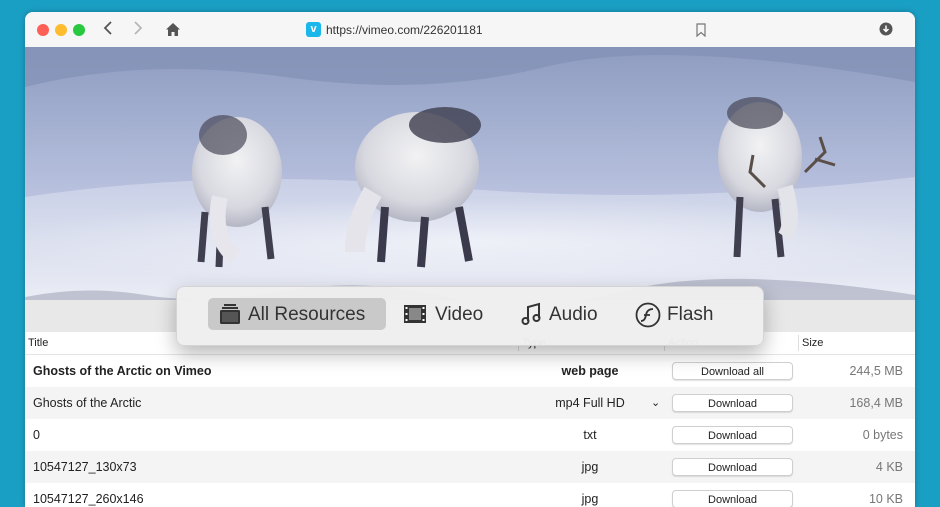 The image size is (940, 507). What do you see at coordinates (470, 495) in the screenshot?
I see `table-row: 10547127_260x146 jpg Download 10 KB` at bounding box center [470, 495].